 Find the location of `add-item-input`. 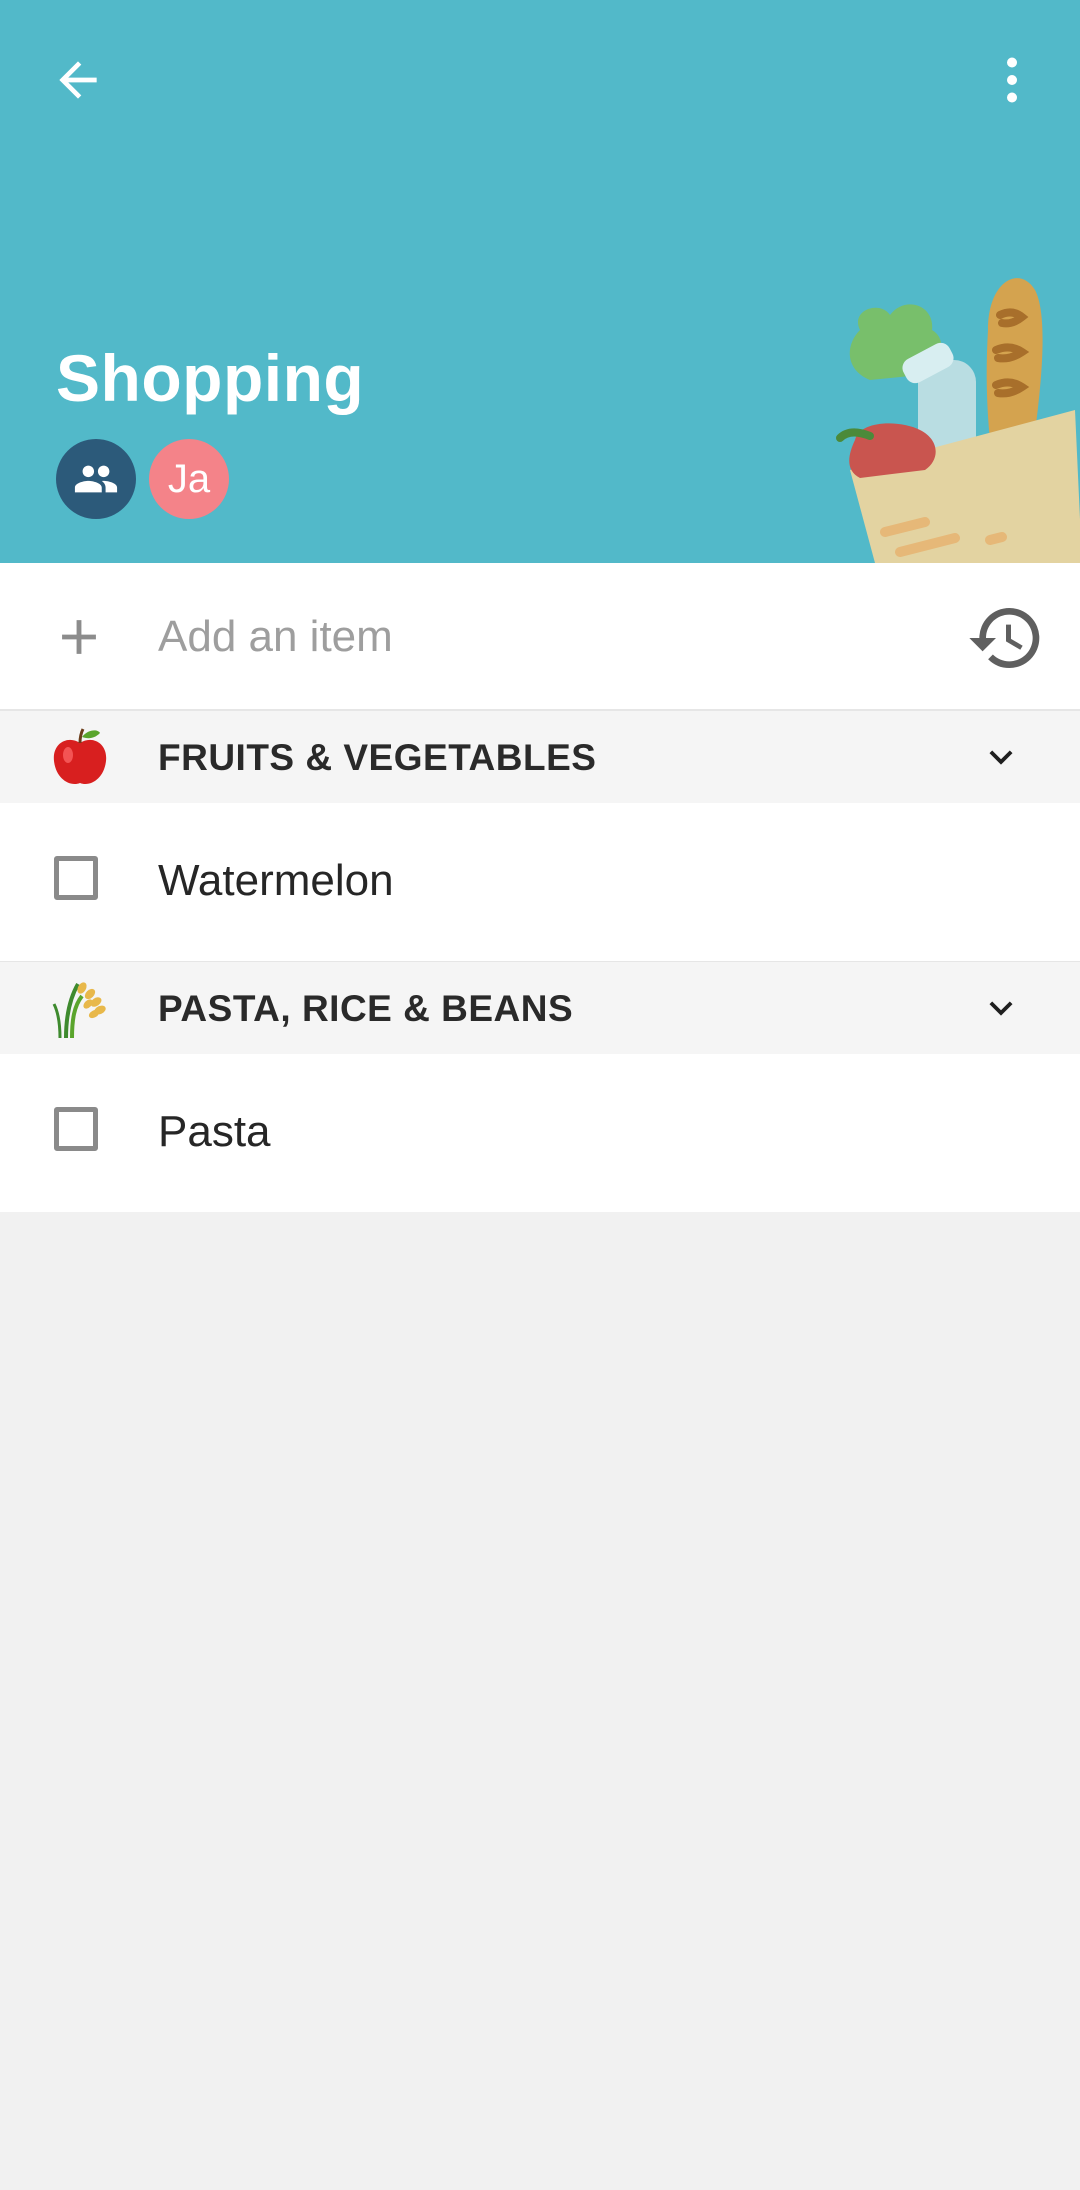

add-item-input is located at coordinates (538, 637).